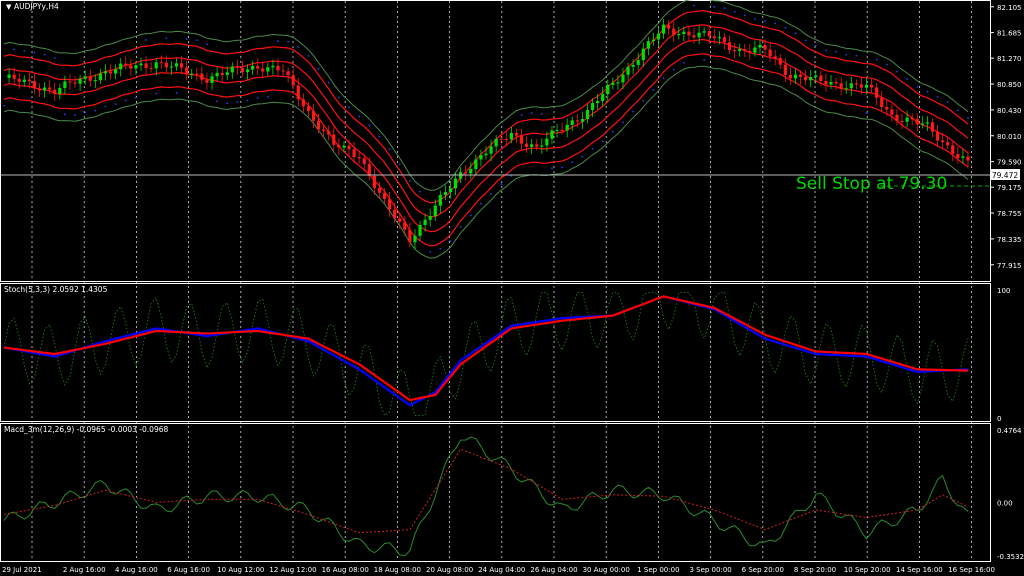  I want to click on x-tick-label: 16 Sep 16:00, so click(971, 570).